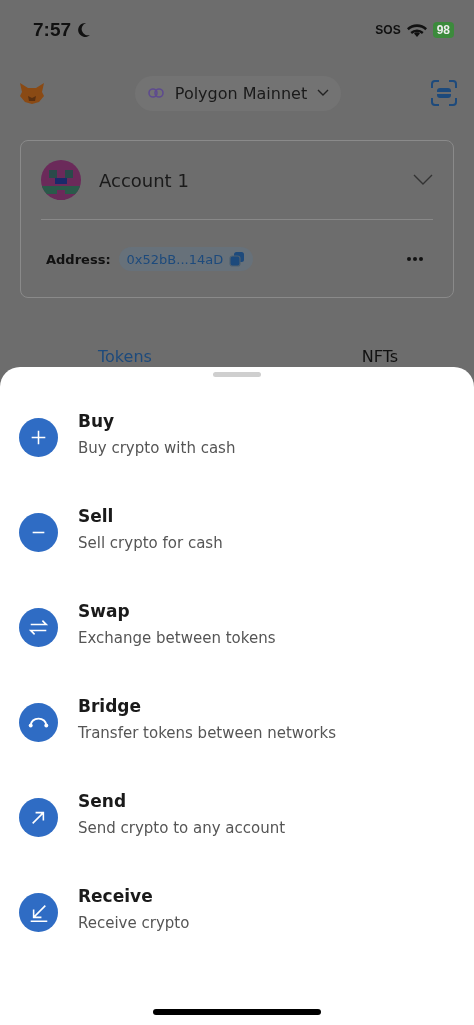 This screenshot has width=474, height=1025. Describe the element at coordinates (38, 817) in the screenshot. I see `arrow-up-right-icon` at that location.